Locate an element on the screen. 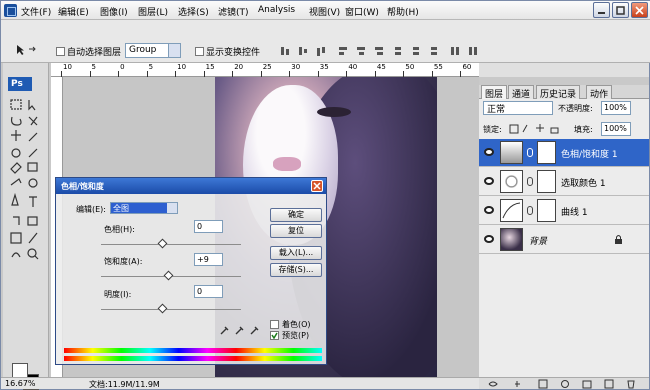 The height and width of the screenshot is (390, 650). background-thumb is located at coordinates (511, 239).